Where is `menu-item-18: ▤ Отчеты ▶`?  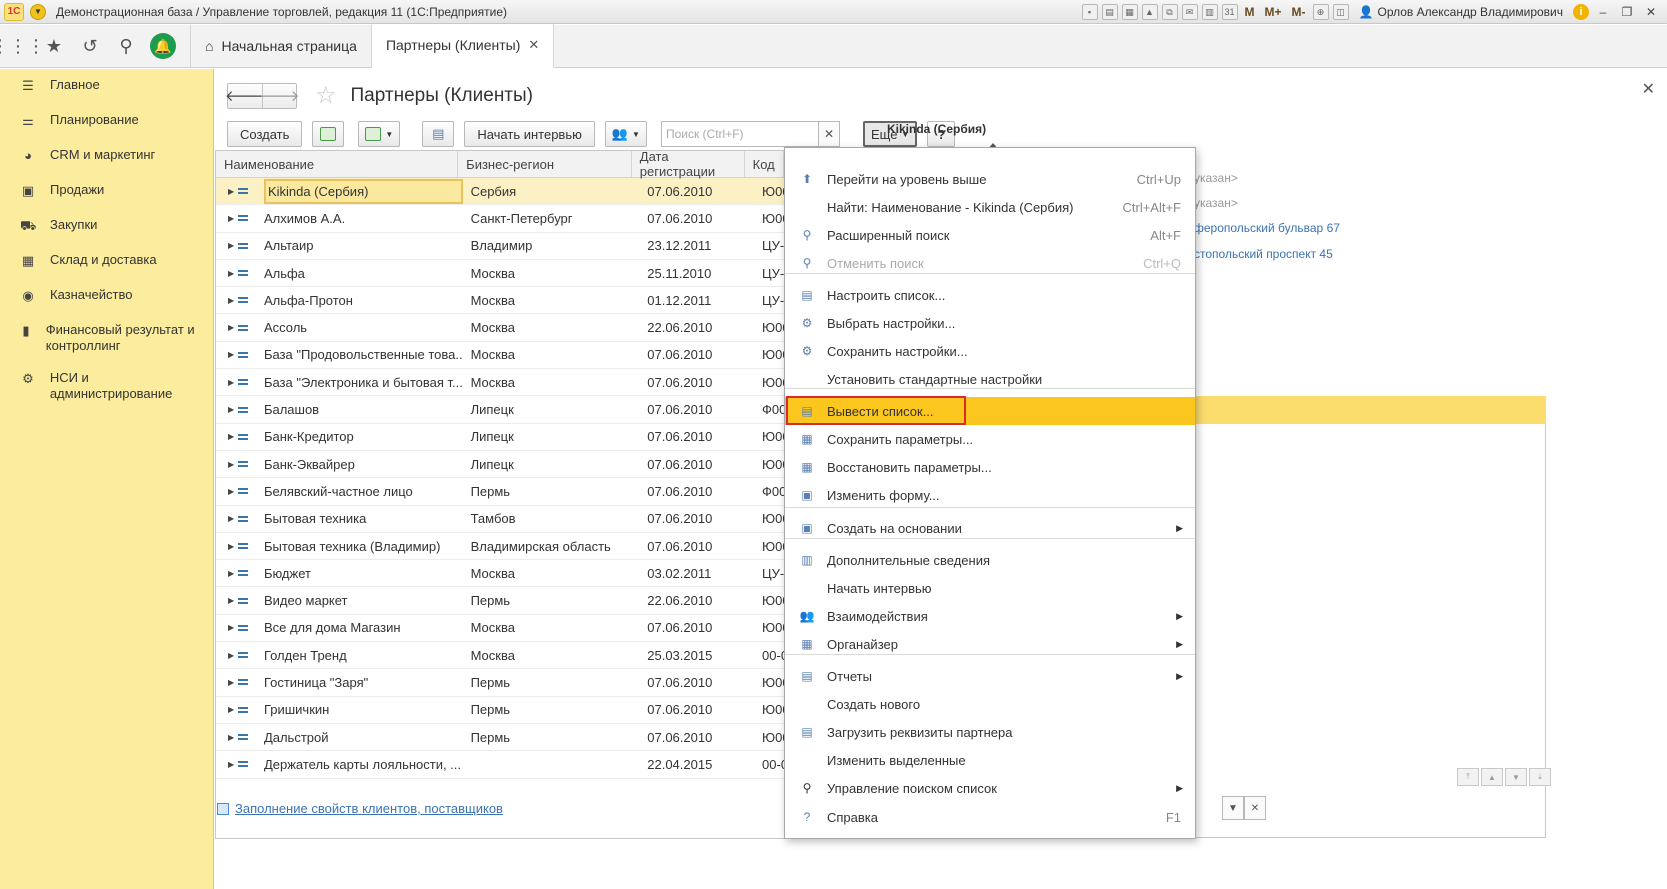
menu-item-18: ▤ Отчеты ▶ is located at coordinates (990, 676).